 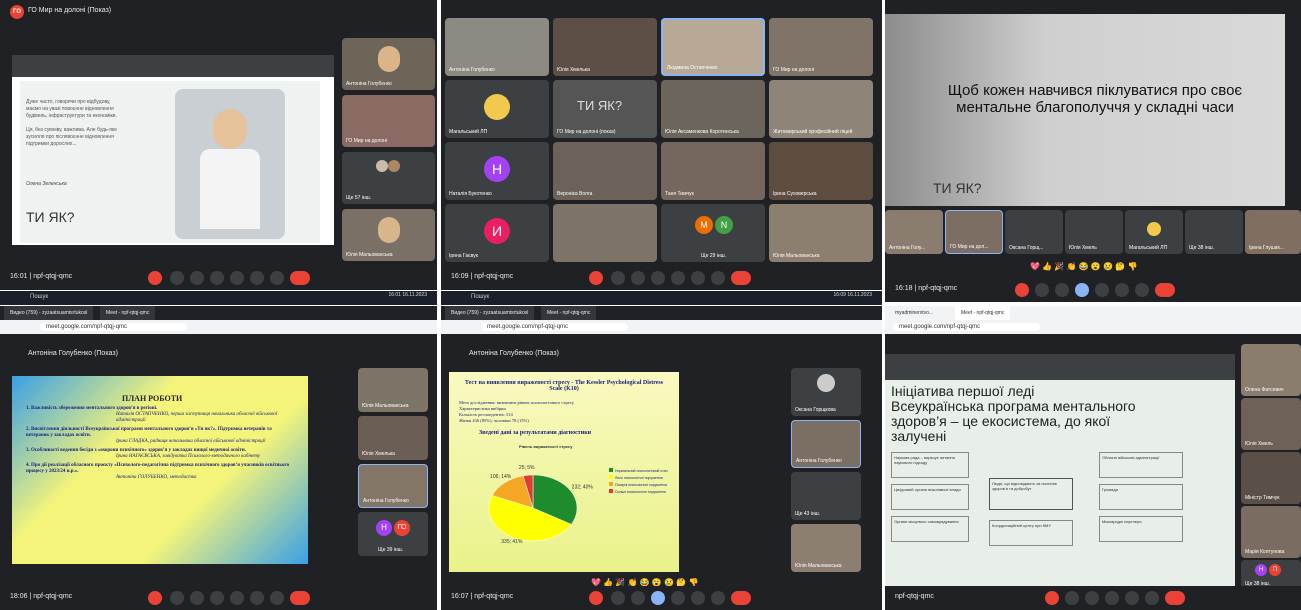 I want to click on reaction-bar: 💖 👍 🎉 👏 😂 😮 😢 🤔 👎, so click(x=1083, y=266).